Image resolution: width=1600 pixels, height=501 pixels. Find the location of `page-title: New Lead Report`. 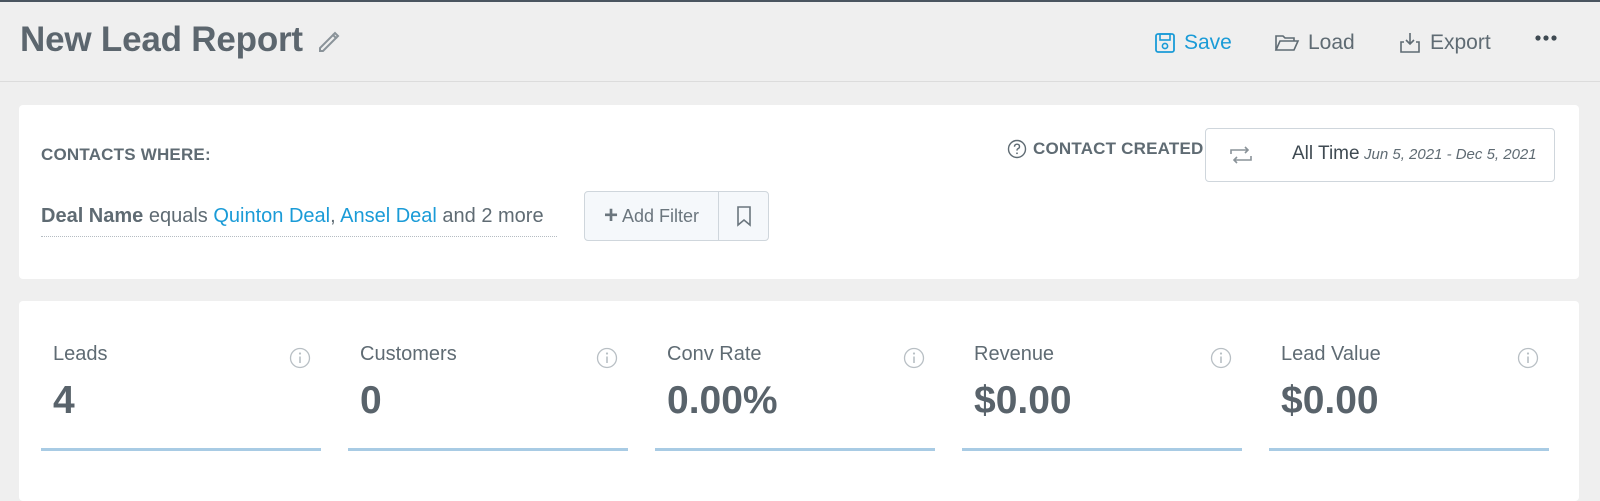

page-title: New Lead Report is located at coordinates (161, 39).